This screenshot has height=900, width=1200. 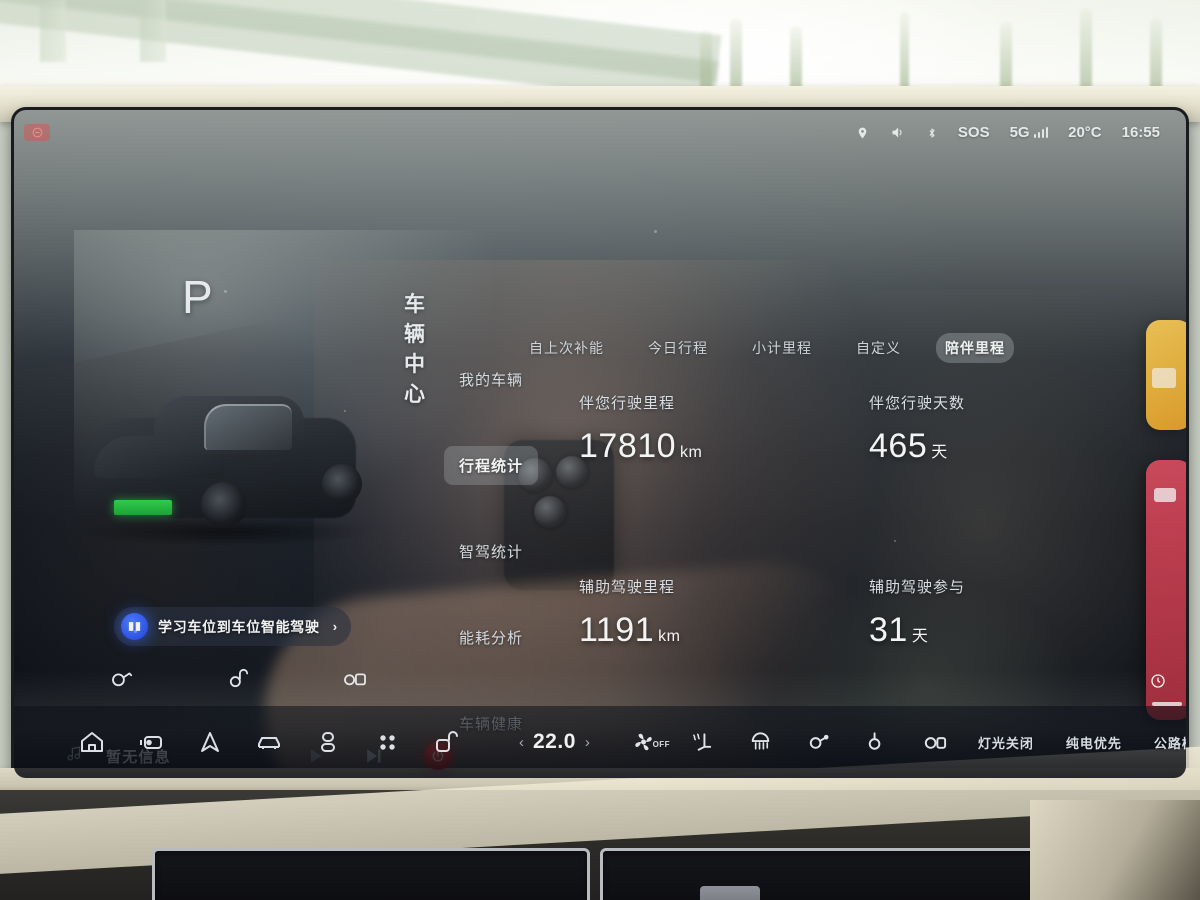 I want to click on seatbelt-warning-icon, so click(x=37, y=132).